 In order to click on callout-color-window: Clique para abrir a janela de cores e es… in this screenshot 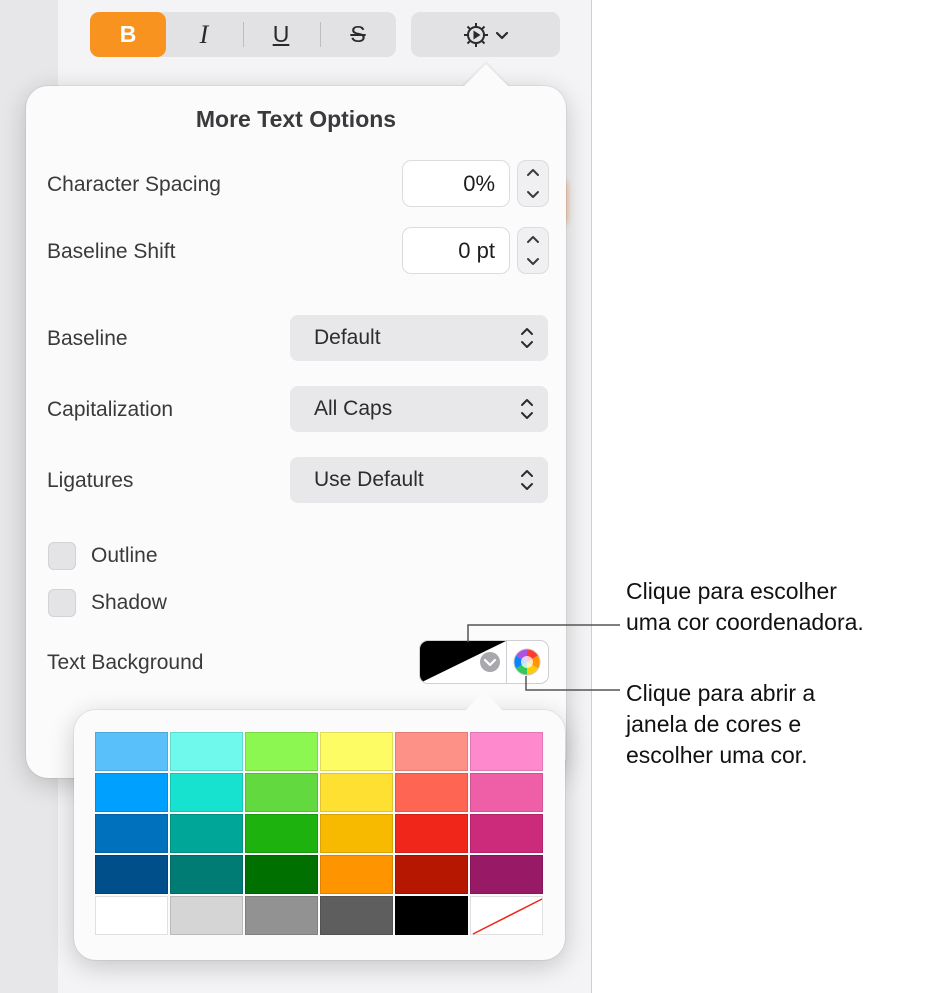, I will do `click(720, 724)`.